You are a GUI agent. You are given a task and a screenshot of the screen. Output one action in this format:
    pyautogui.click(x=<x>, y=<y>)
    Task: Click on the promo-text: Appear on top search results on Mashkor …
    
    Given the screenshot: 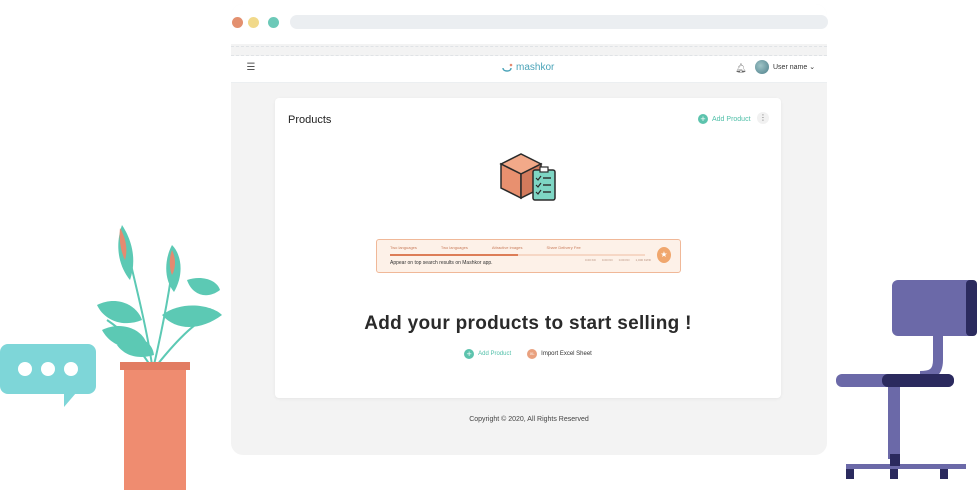 What is the action you would take?
    pyautogui.click(x=441, y=263)
    